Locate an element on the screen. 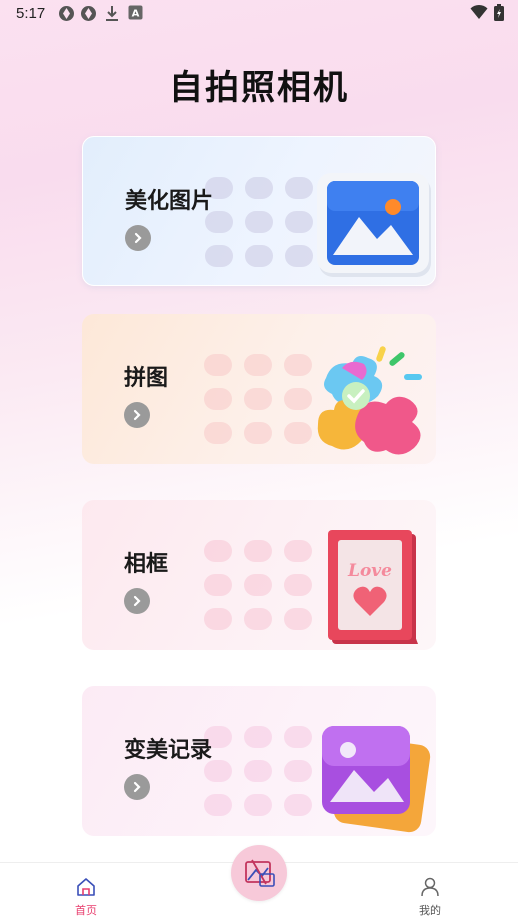 The image size is (518, 922). nav-mine-label: 我的 is located at coordinates (430, 910).